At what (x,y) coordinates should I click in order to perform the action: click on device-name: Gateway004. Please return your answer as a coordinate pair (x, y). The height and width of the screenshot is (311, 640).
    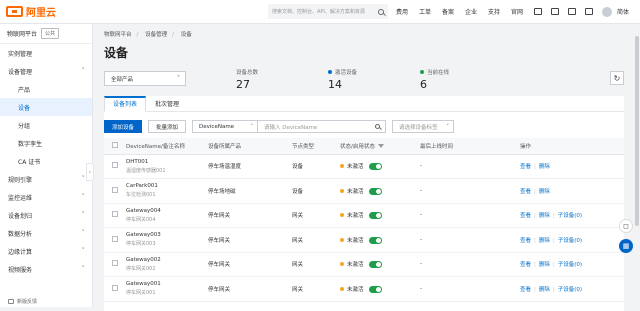
    Looking at the image, I should click on (167, 211).